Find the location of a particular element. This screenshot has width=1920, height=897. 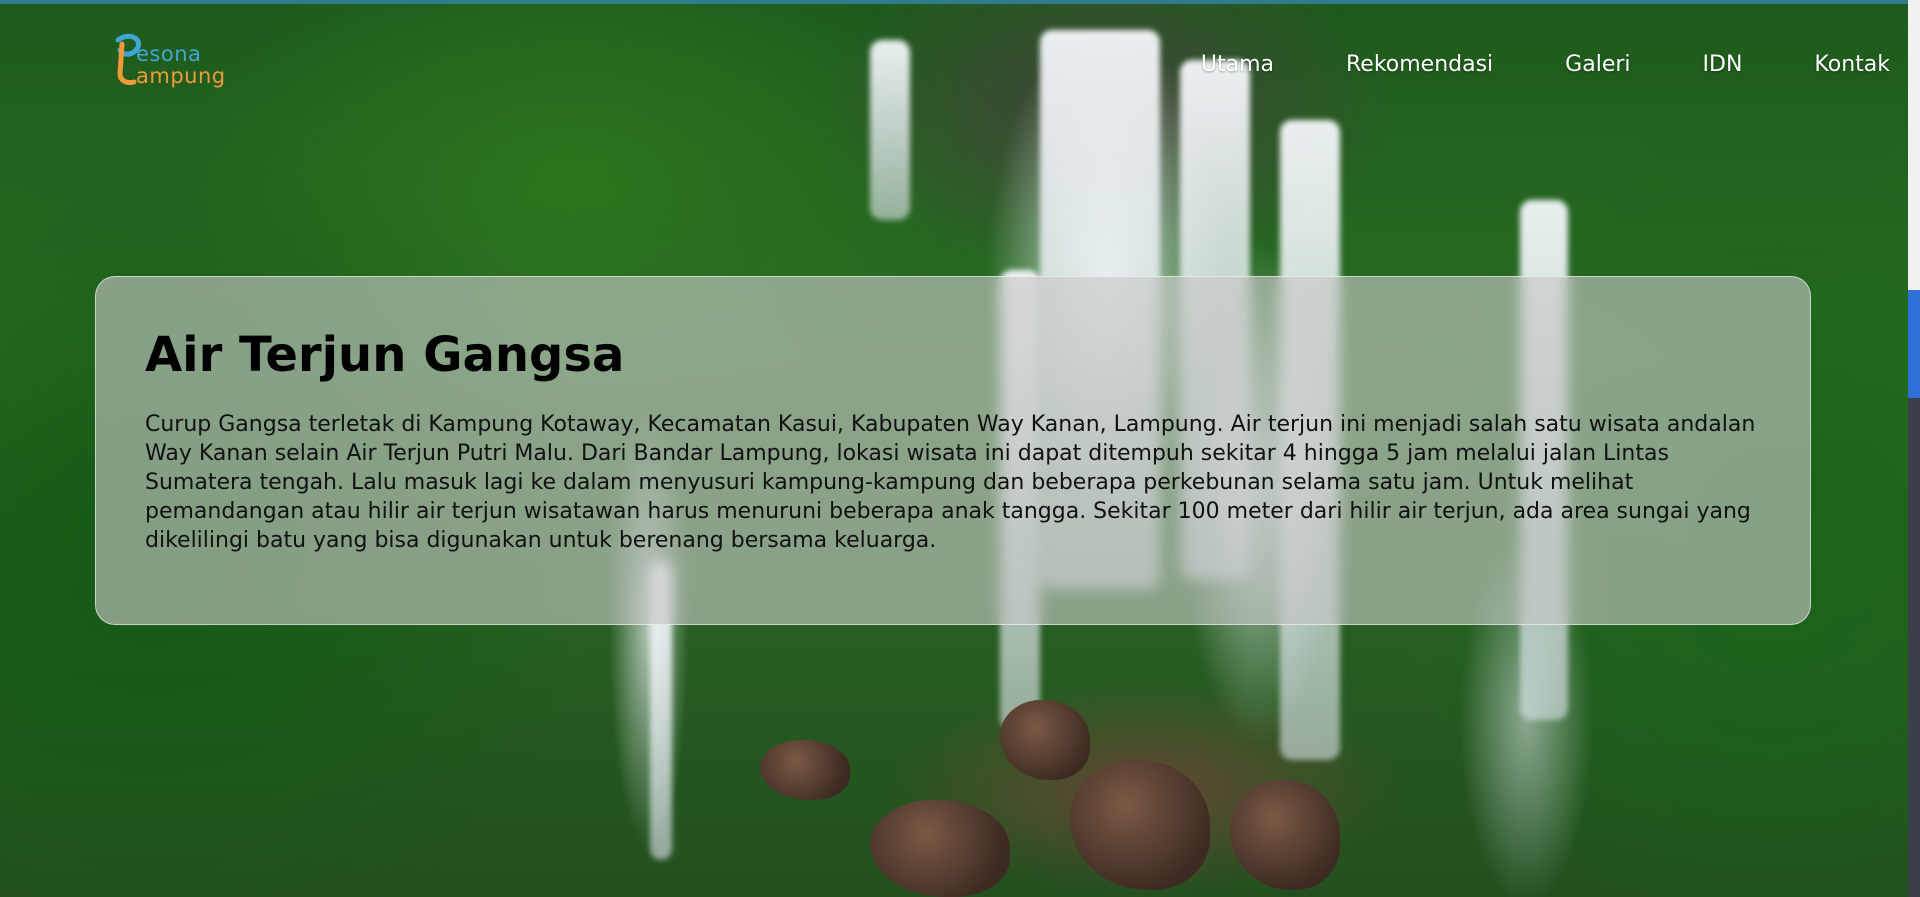

main-nav: Utama Rekomendasi Galeri IDN Kontak is located at coordinates (1509, 64).